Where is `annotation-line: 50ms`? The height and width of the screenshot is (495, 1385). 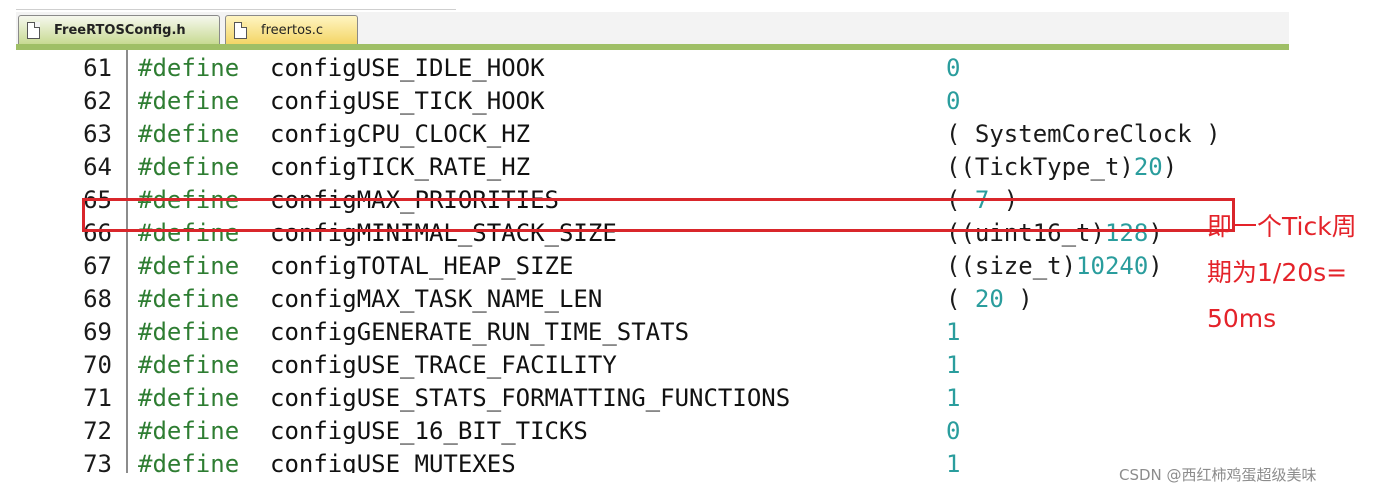
annotation-line: 50ms is located at coordinates (1242, 318).